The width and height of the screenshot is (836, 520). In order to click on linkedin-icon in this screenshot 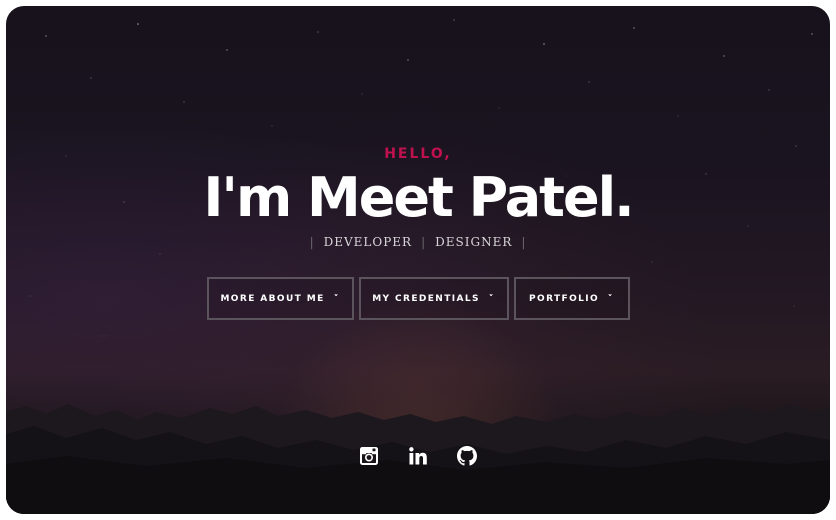, I will do `click(418, 456)`.